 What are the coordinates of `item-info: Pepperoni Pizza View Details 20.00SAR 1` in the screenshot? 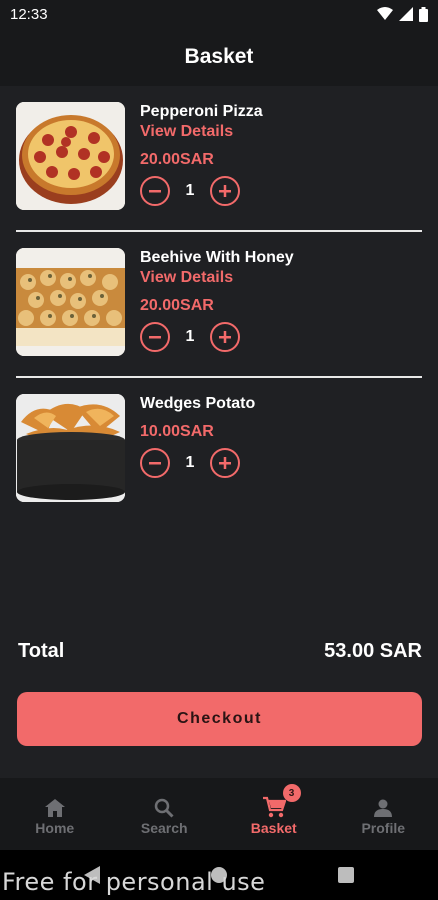 It's located at (201, 154).